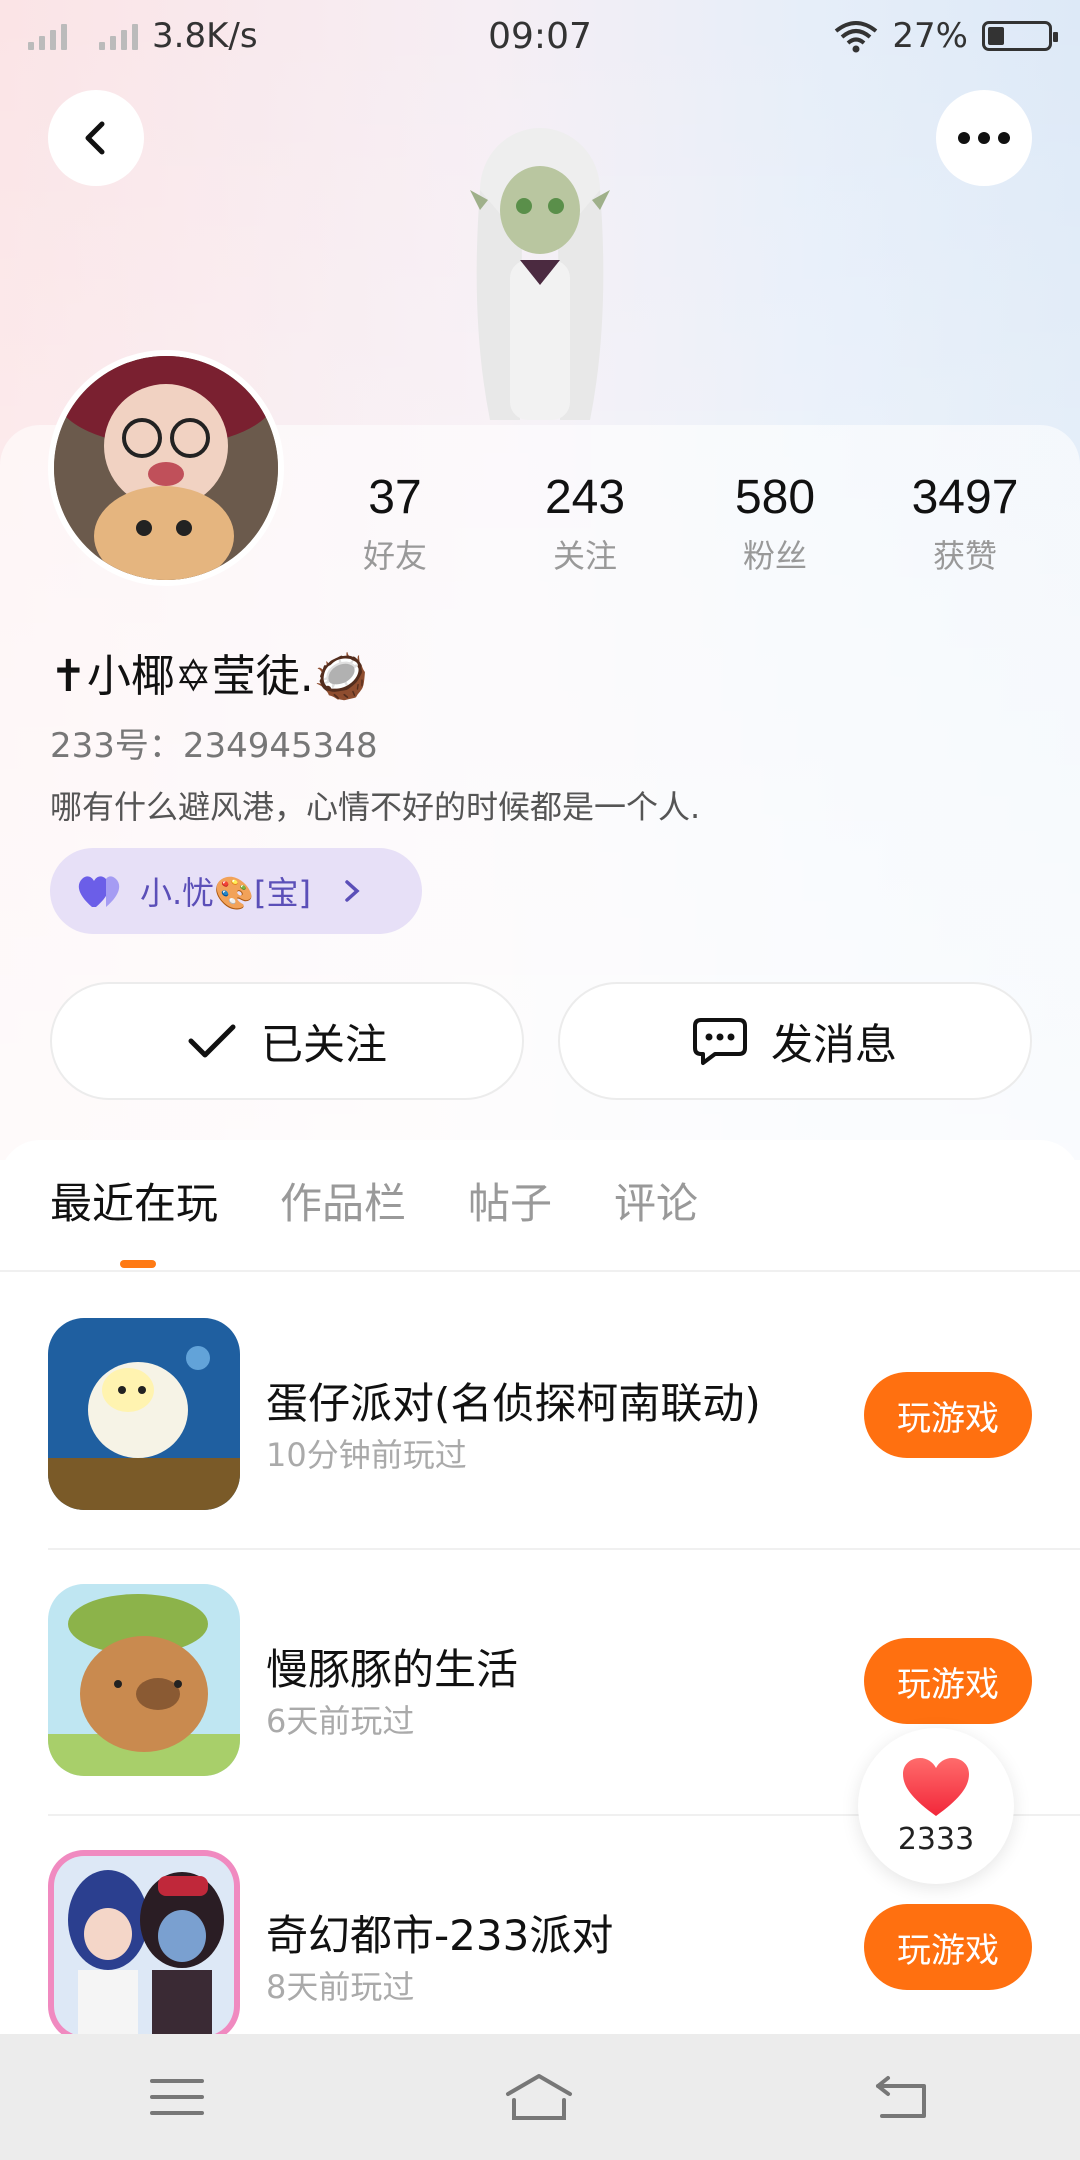 This screenshot has height=2160, width=1080. I want to click on tab-works: 作品栏, so click(343, 1200).